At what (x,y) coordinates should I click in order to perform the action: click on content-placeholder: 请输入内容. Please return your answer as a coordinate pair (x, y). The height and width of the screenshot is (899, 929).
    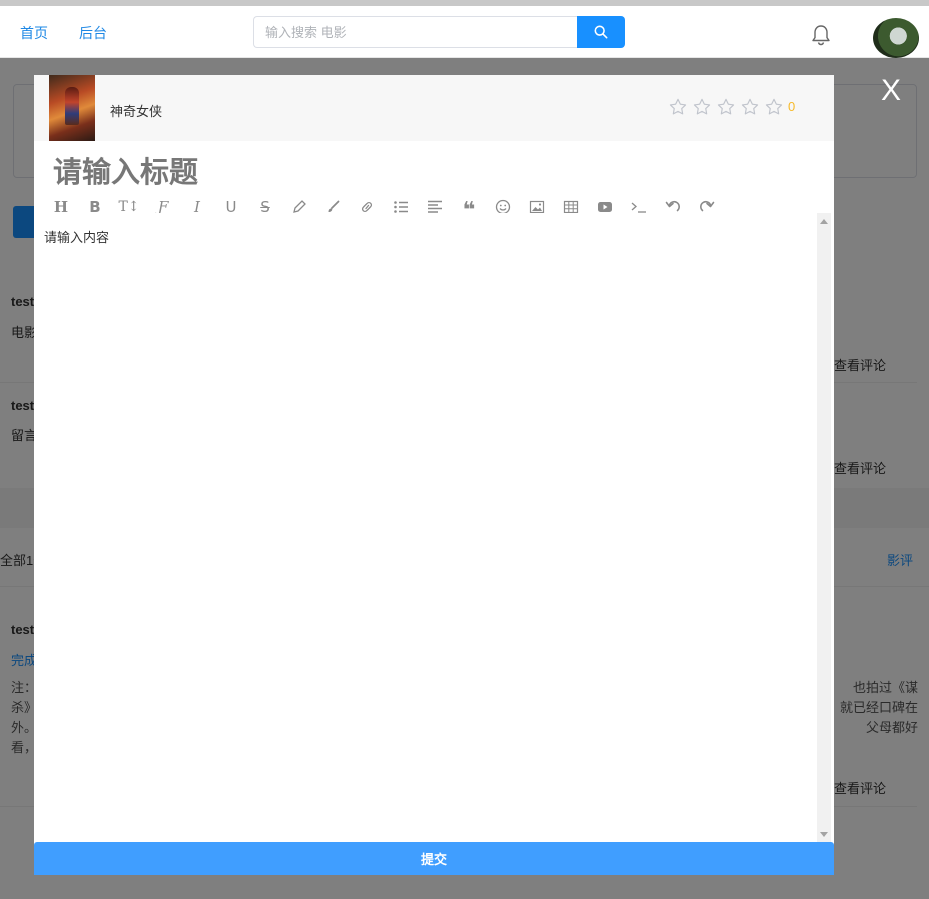
    Looking at the image, I should click on (77, 237).